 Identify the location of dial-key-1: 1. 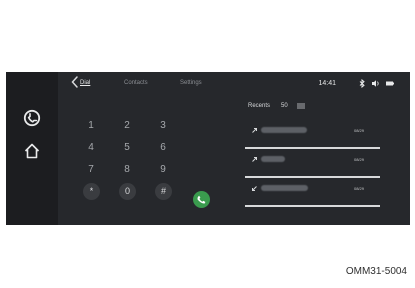
(91, 126).